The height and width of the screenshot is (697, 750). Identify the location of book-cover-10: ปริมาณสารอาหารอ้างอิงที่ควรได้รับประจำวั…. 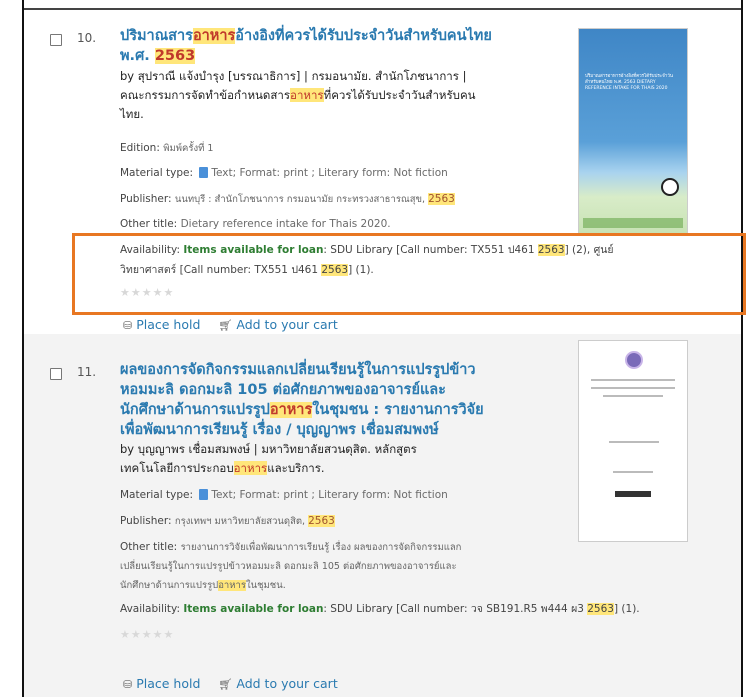
(633, 131).